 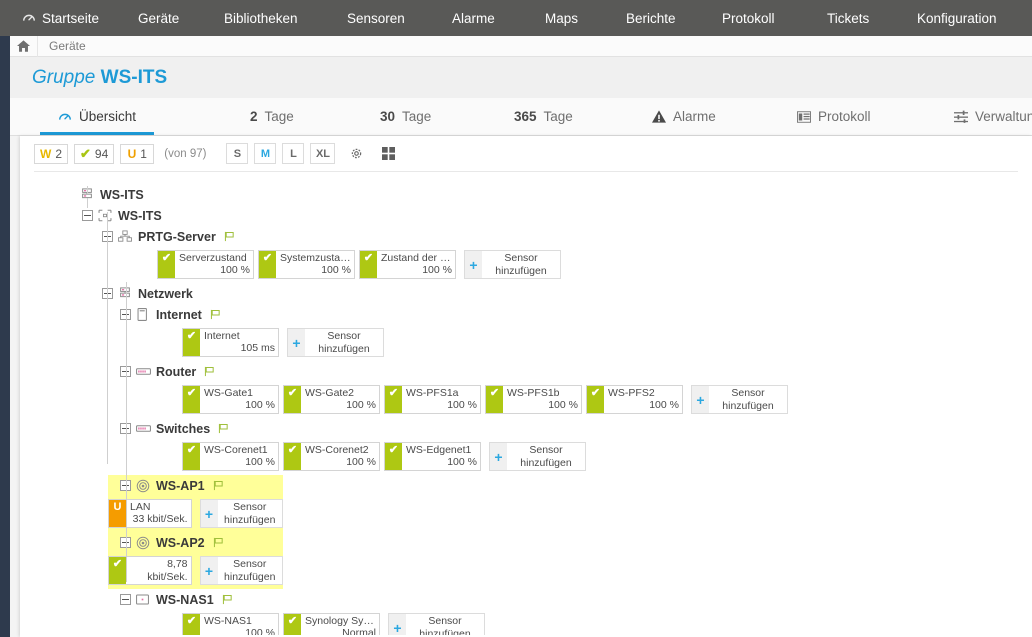 I want to click on breadcrumb: Geräte, so click(x=521, y=46).